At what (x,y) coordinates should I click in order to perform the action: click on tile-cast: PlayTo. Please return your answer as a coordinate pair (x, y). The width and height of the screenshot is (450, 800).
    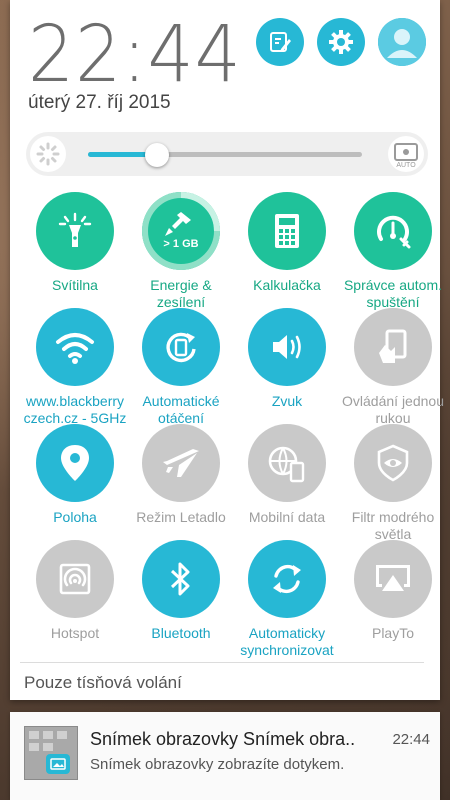
    Looking at the image, I should click on (393, 591).